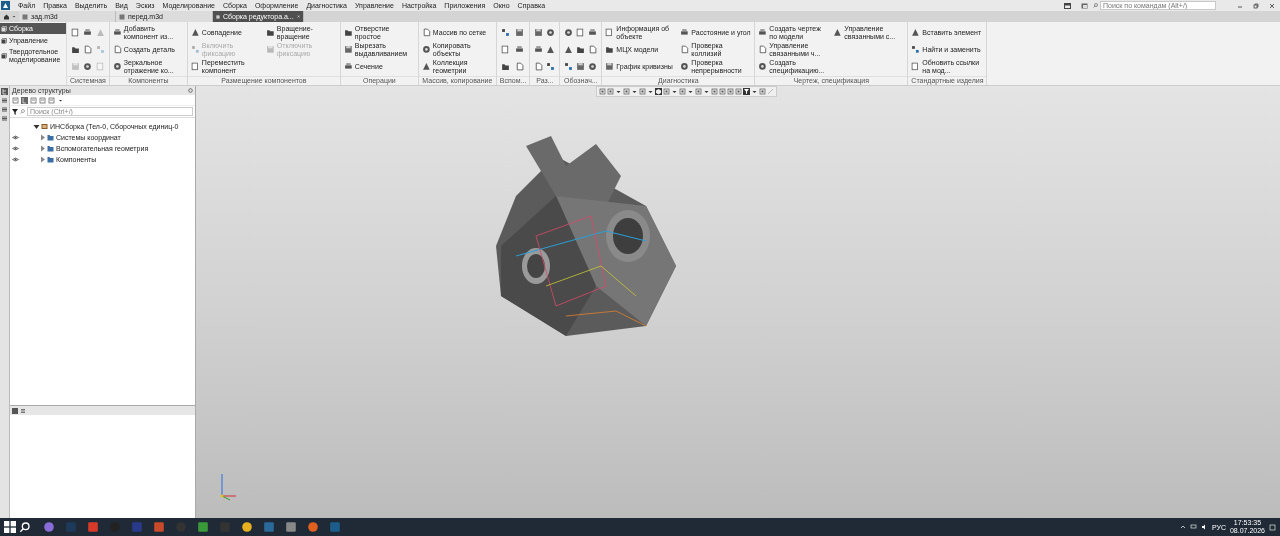 The height and width of the screenshot is (536, 1280). I want to click on assembly-icon, so click(44, 126).